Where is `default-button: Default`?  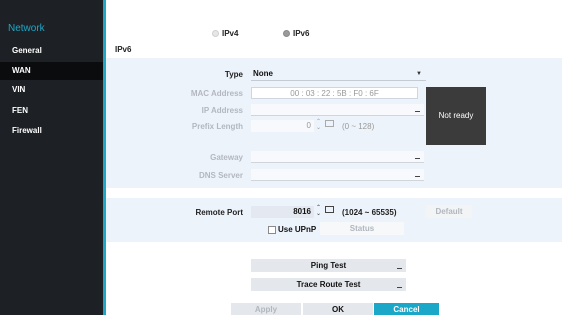 default-button: Default is located at coordinates (449, 211).